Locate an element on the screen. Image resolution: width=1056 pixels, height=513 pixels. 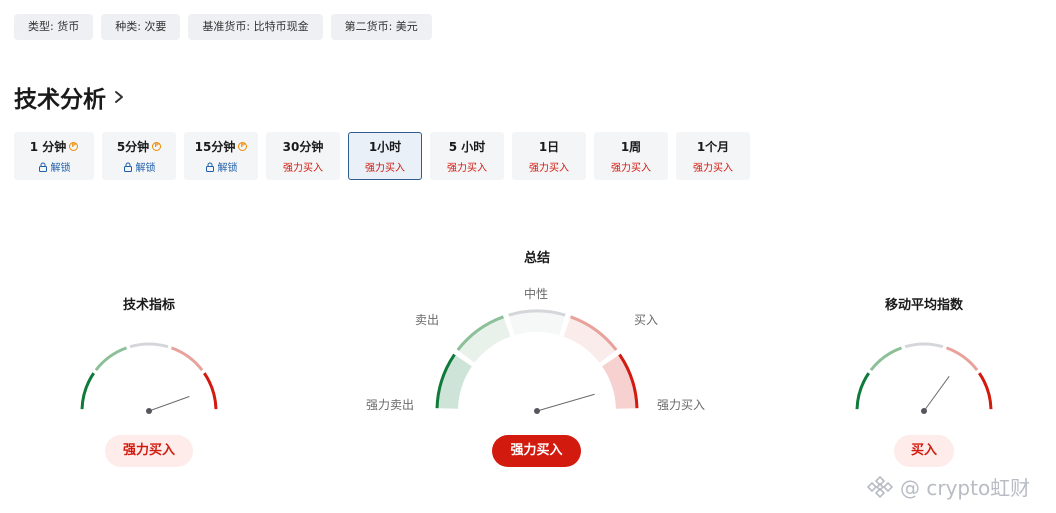
gauge-summary-result: 强力买入 is located at coordinates (536, 451).